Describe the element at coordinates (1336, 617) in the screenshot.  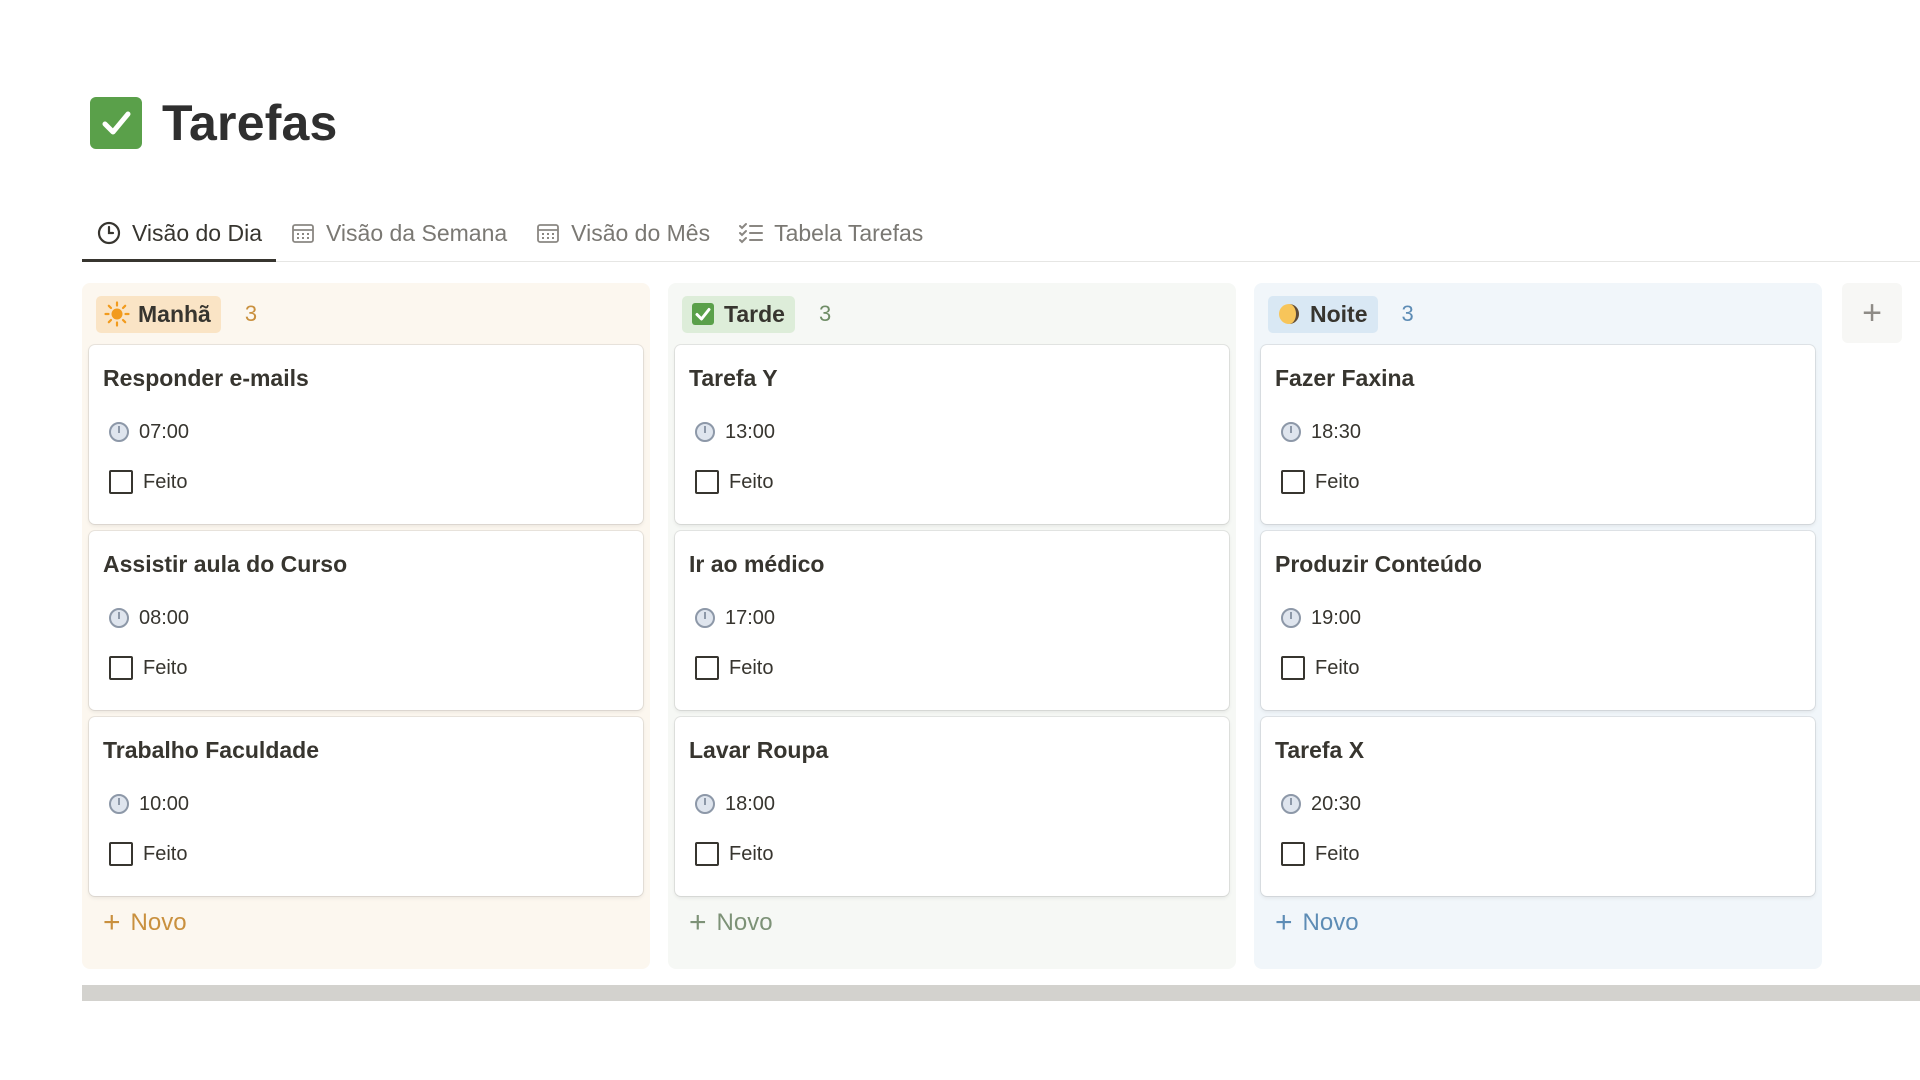
I see `task-time-value: 19:00` at that location.